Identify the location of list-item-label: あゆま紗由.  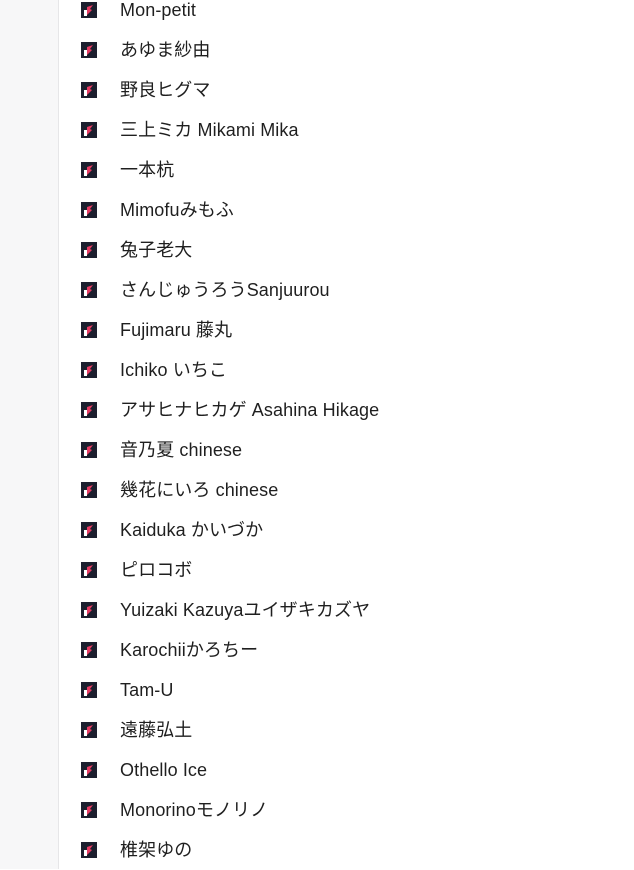
(165, 50).